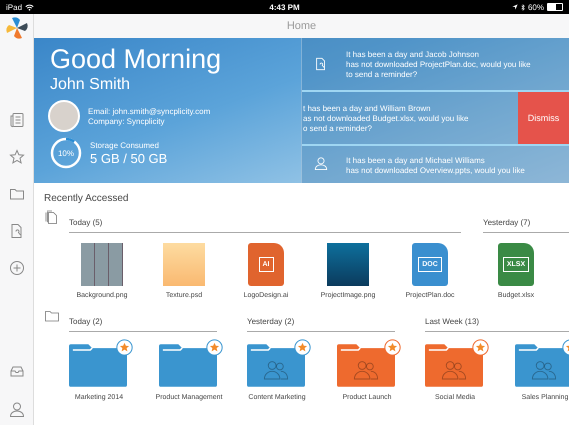  Describe the element at coordinates (16, 268) in the screenshot. I see `add-icon` at that location.